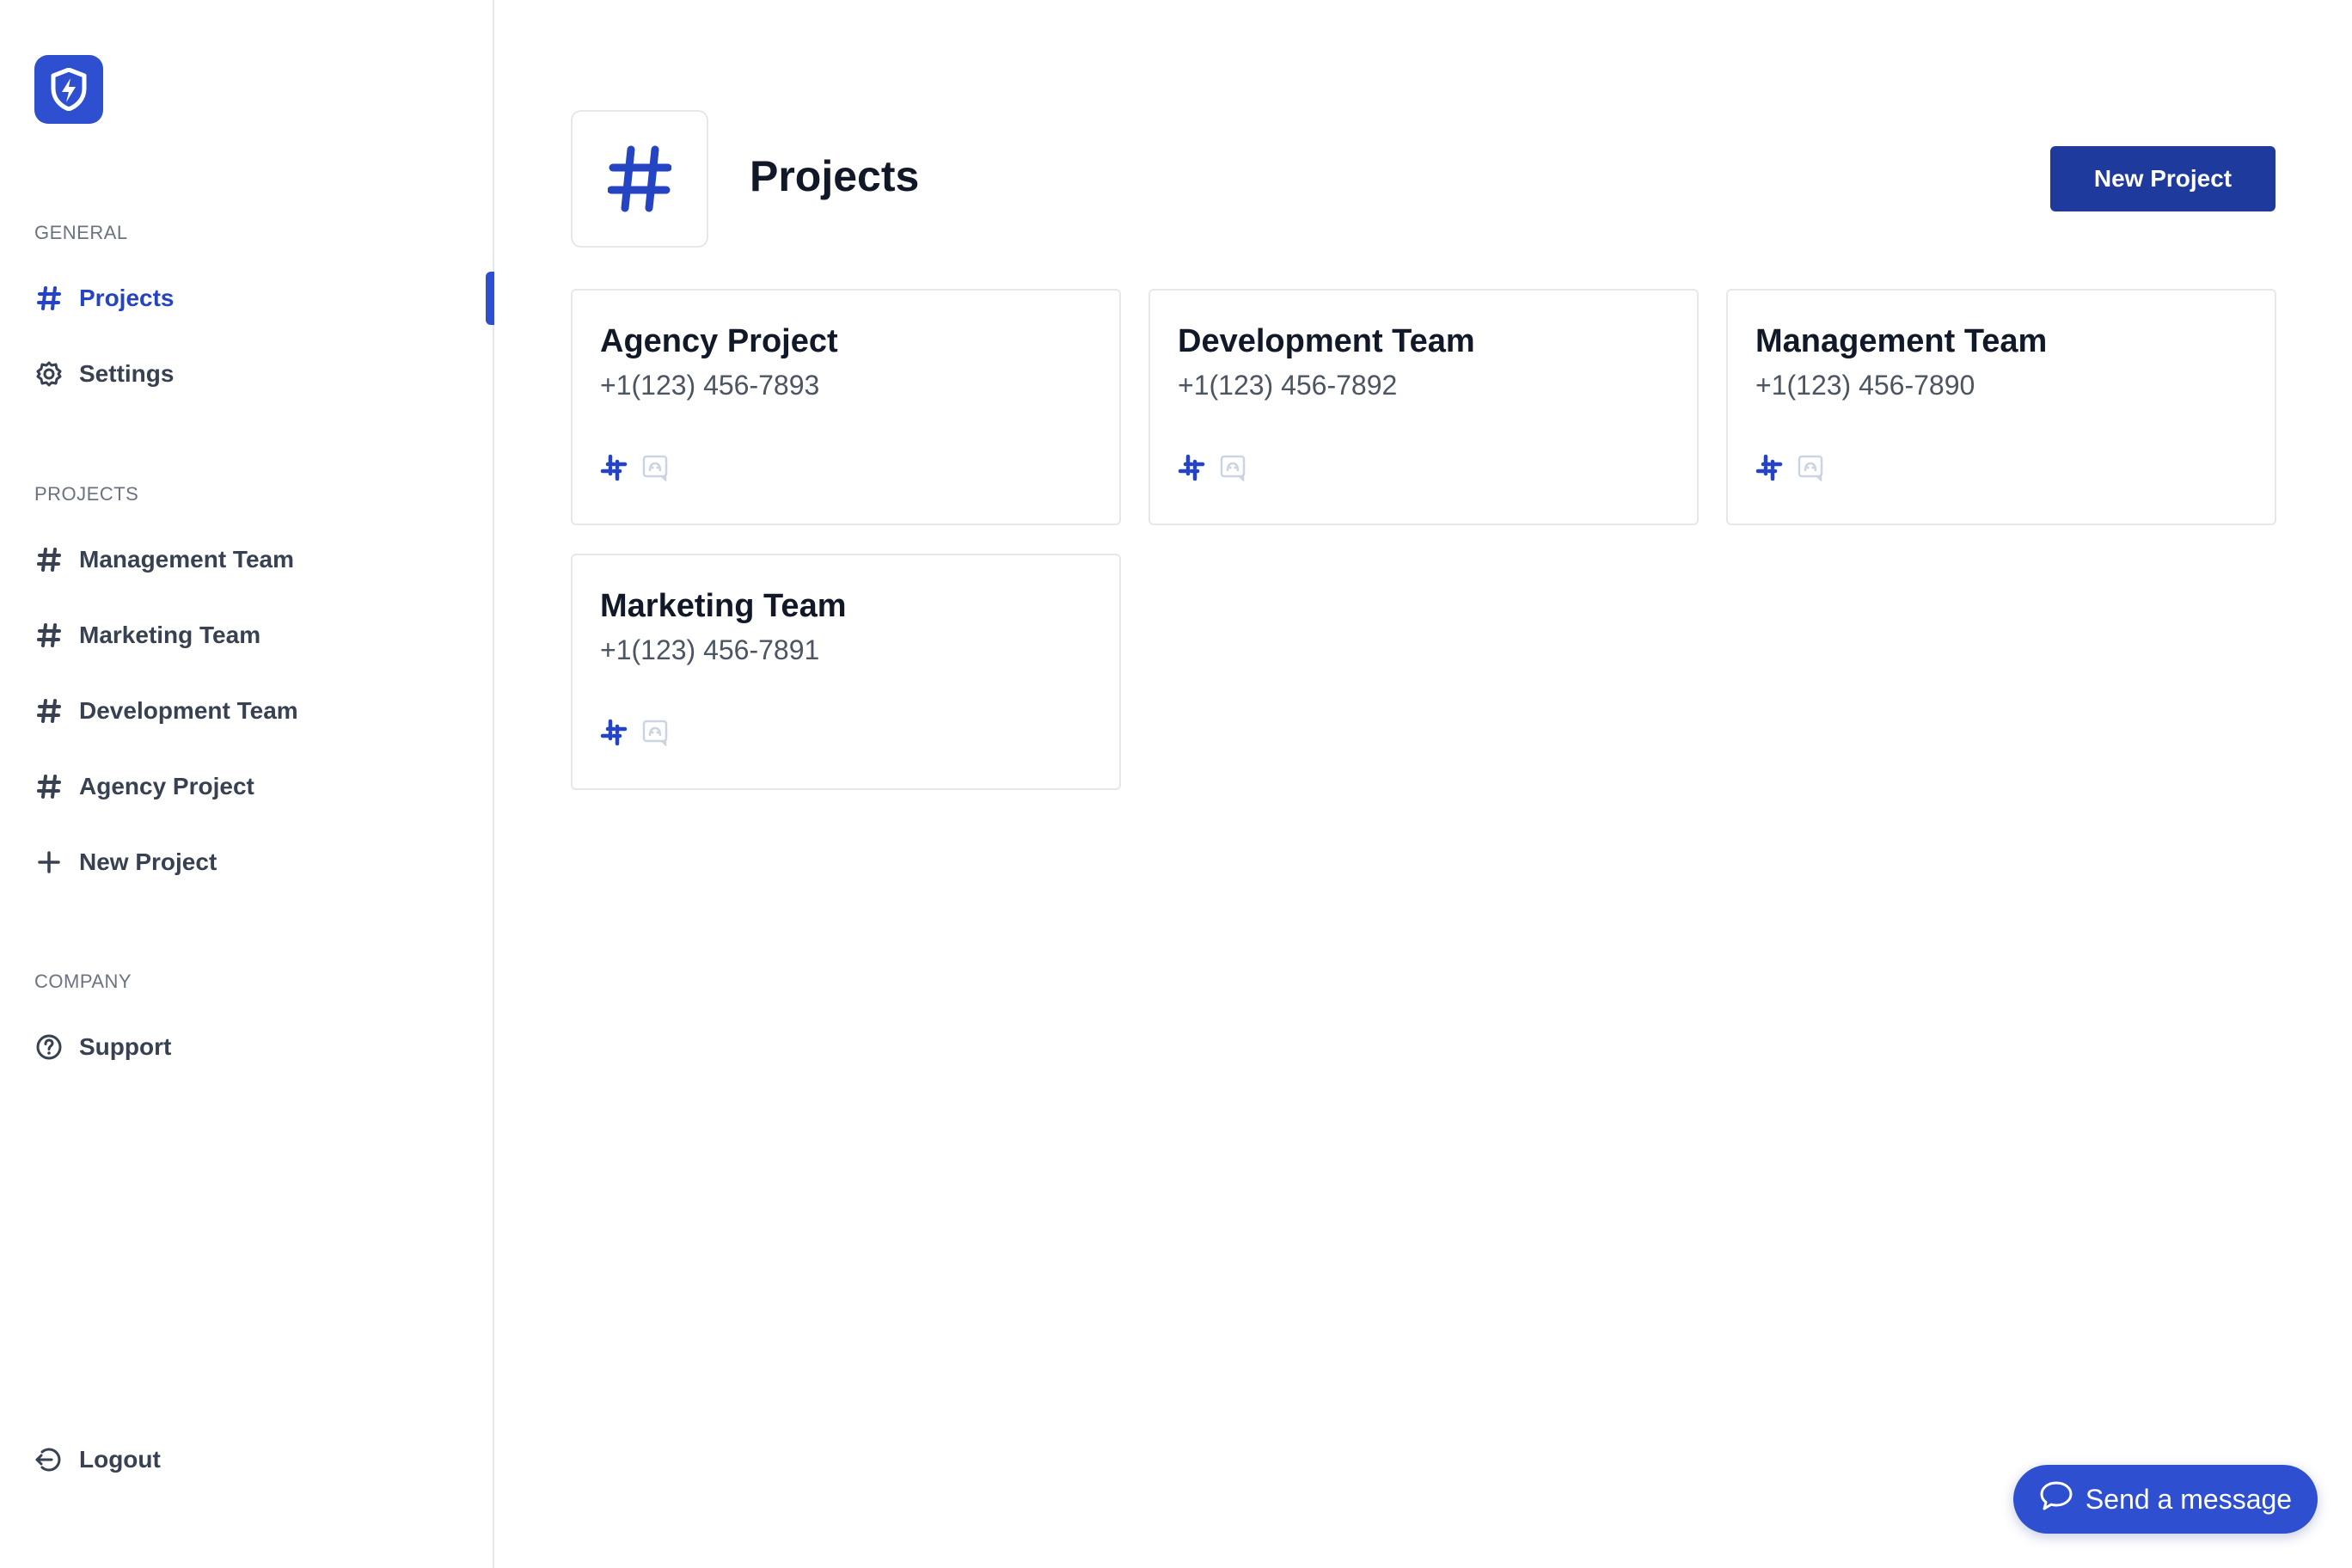 The width and height of the screenshot is (2352, 1568). What do you see at coordinates (188, 710) in the screenshot?
I see `sidebar-item-label: Development Team` at bounding box center [188, 710].